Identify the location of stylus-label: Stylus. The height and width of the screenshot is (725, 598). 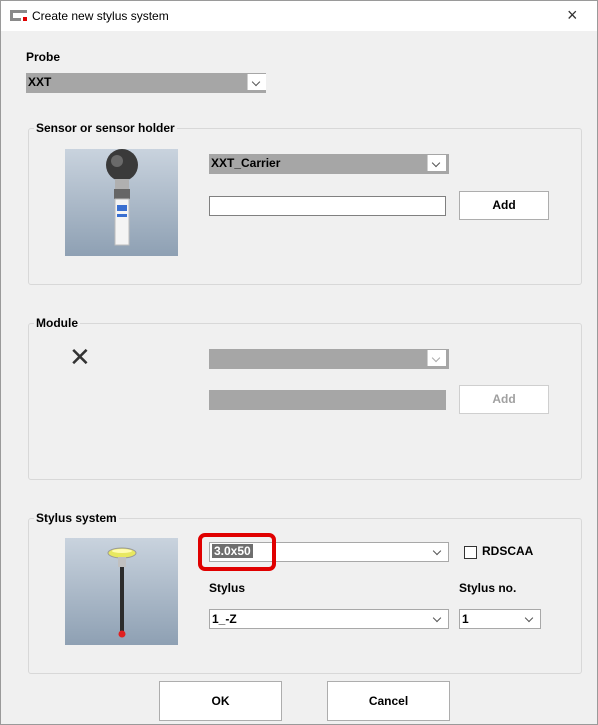
(227, 588).